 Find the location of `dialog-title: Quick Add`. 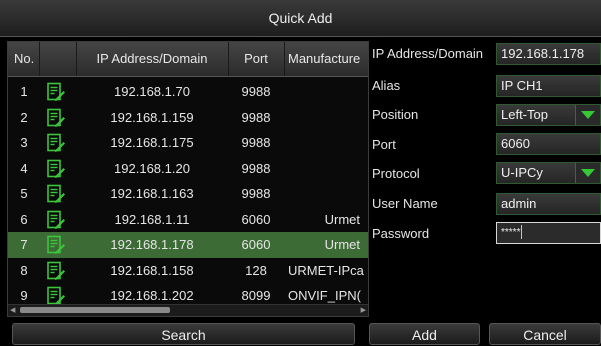

dialog-title: Quick Add is located at coordinates (300, 18).